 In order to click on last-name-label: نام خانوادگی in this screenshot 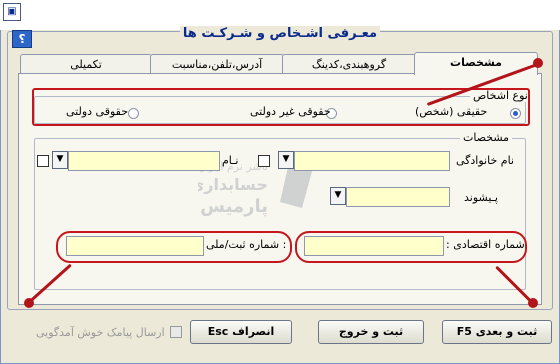, I will do `click(485, 160)`.